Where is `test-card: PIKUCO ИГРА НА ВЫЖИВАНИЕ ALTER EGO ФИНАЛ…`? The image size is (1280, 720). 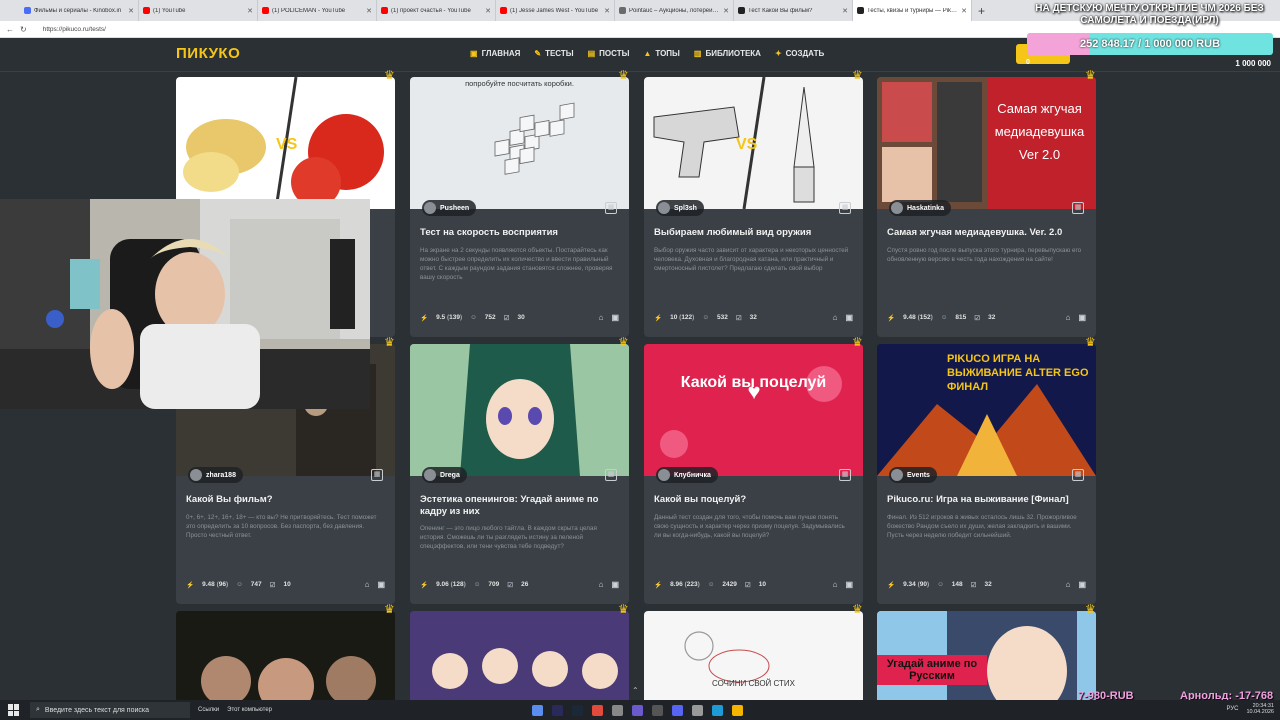 test-card: PIKUCO ИГРА НА ВЫЖИВАНИЕ ALTER EGO ФИНАЛ… is located at coordinates (986, 474).